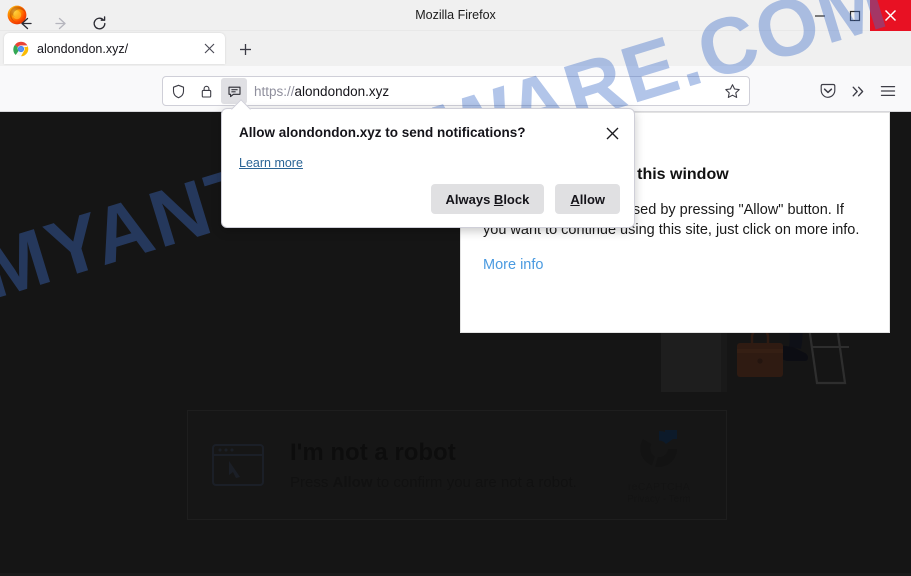 Image resolution: width=911 pixels, height=576 pixels. Describe the element at coordinates (732, 91) in the screenshot. I see `bookmark-star-icon` at that location.